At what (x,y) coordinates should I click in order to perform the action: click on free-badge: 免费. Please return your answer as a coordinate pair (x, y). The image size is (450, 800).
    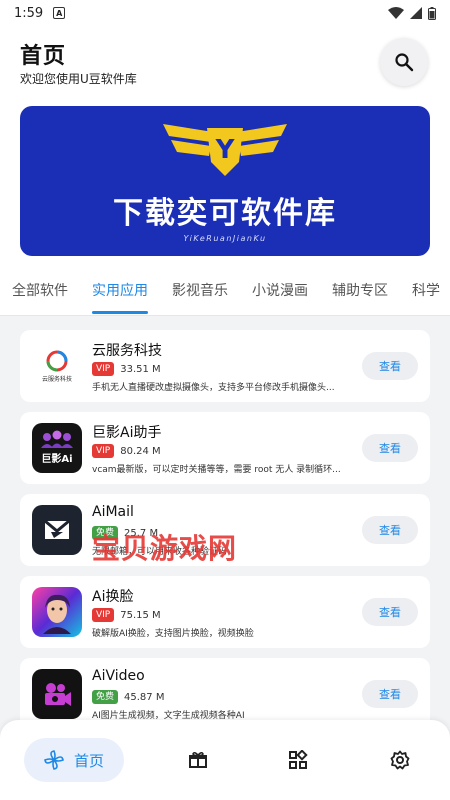
    Looking at the image, I should click on (105, 697).